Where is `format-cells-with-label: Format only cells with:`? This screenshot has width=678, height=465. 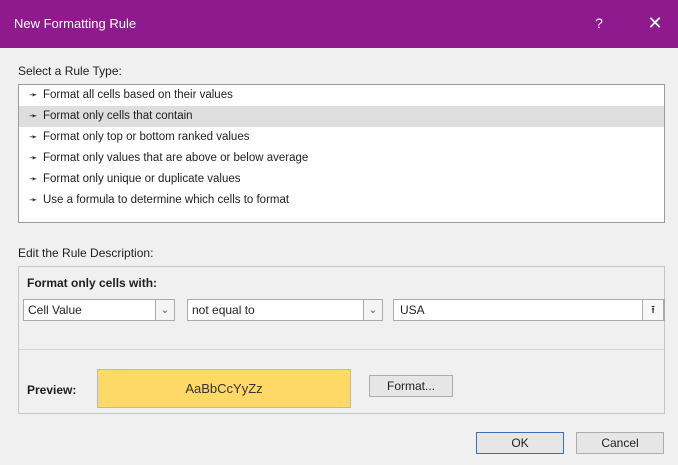 format-cells-with-label: Format only cells with: is located at coordinates (92, 283).